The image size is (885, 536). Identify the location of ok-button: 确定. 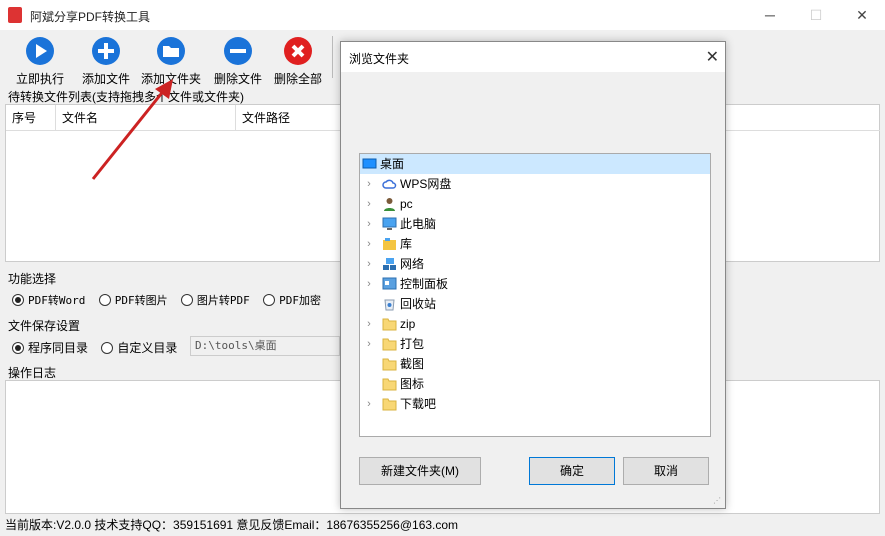
(572, 471).